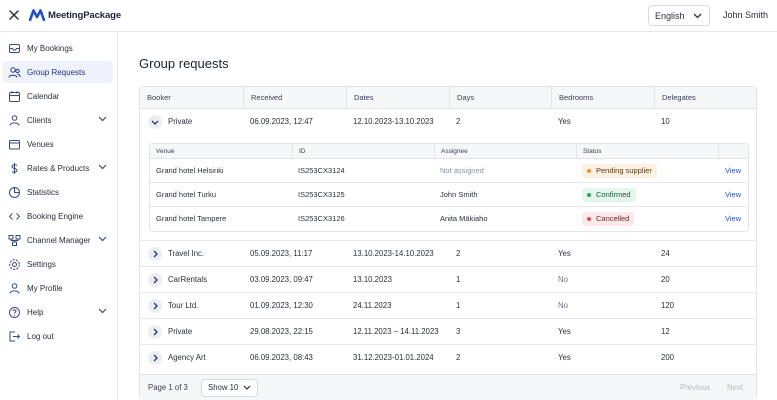  I want to click on sidebar-item-help: Help, so click(58, 312).